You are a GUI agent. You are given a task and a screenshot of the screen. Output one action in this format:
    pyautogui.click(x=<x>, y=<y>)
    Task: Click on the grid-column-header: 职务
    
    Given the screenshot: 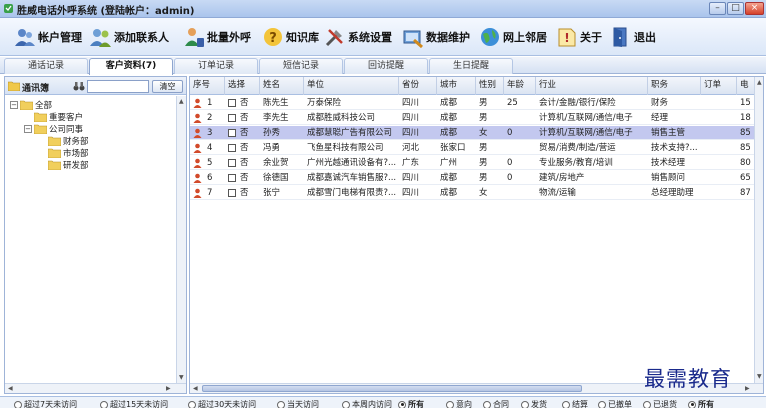 What is the action you would take?
    pyautogui.click(x=674, y=86)
    